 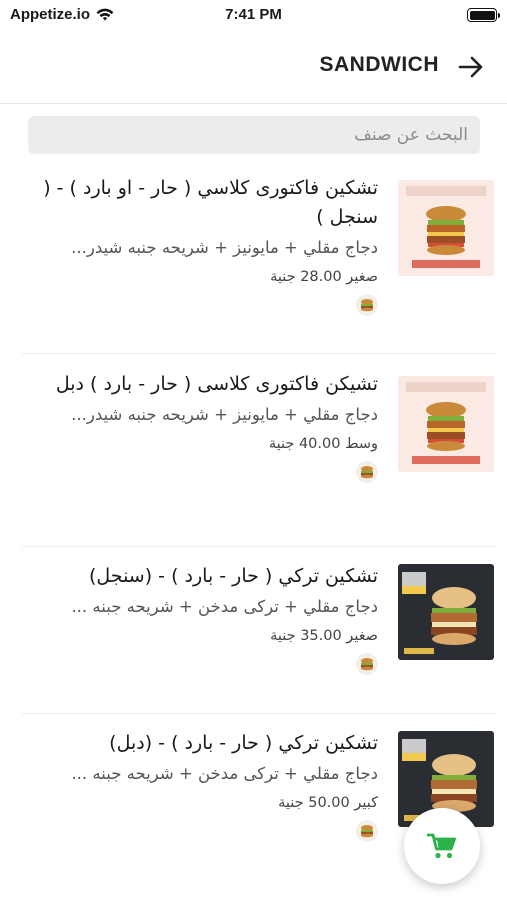 What do you see at coordinates (324, 636) in the screenshot?
I see `product-price: صغير 35.00 جنية` at bounding box center [324, 636].